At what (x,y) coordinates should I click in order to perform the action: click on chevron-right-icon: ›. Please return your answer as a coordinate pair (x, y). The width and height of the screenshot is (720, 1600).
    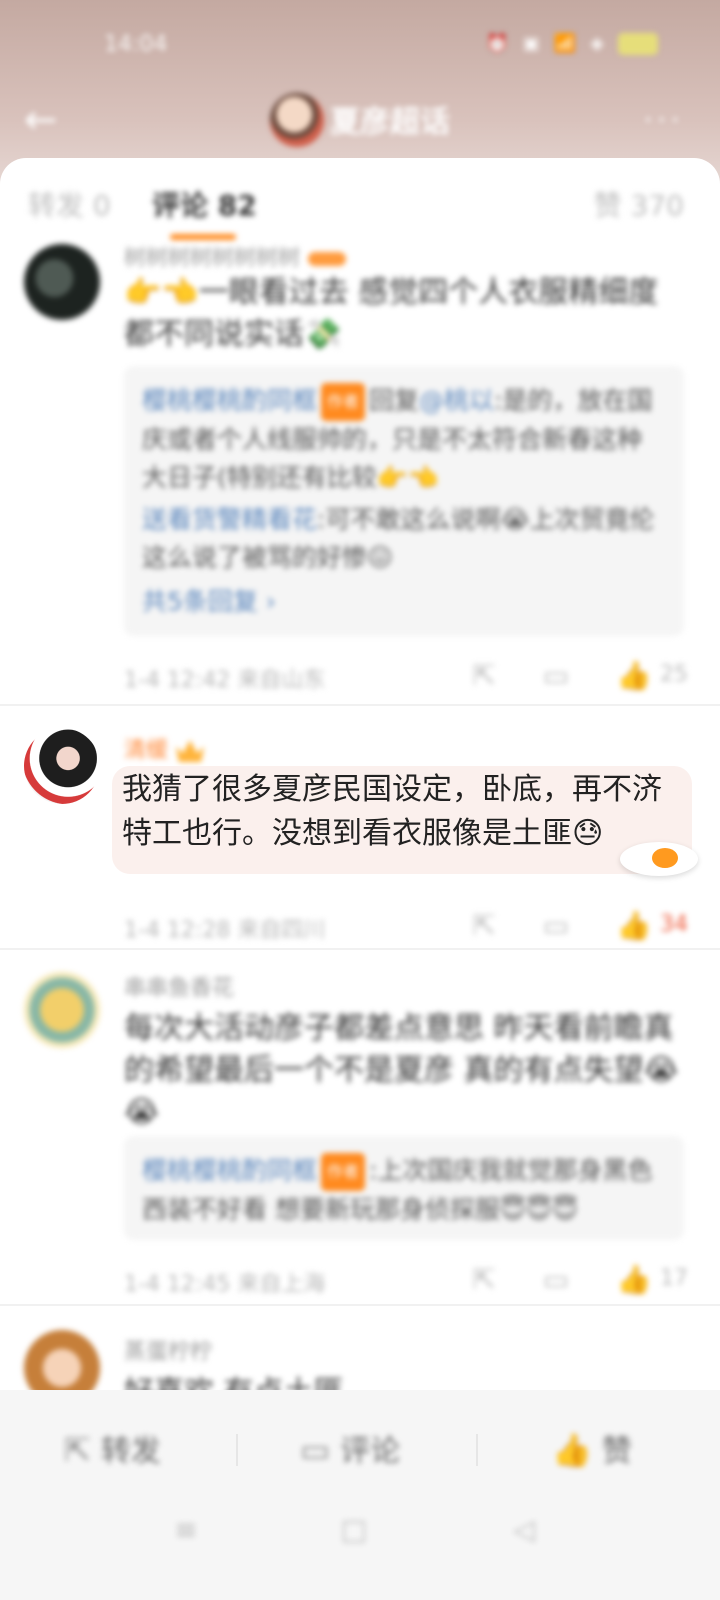
    Looking at the image, I should click on (270, 601).